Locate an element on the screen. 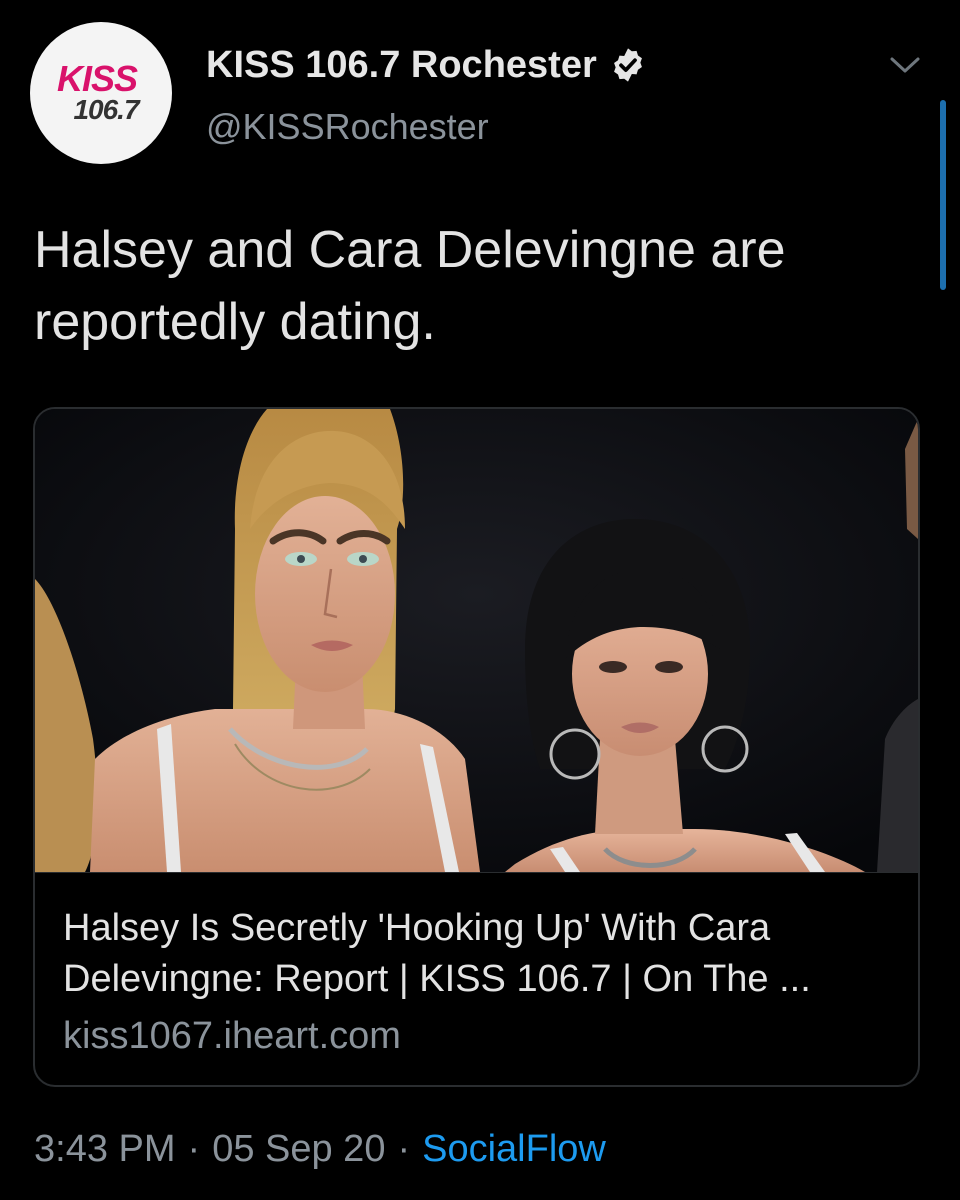 Image resolution: width=960 pixels, height=1200 pixels. link-card-domain: kiss1067.iheart.com is located at coordinates (232, 1036).